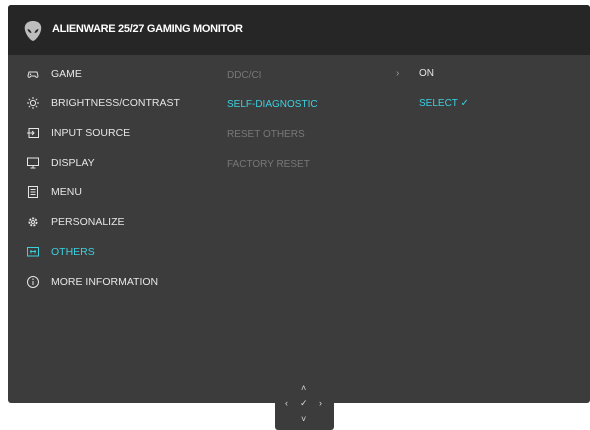  Describe the element at coordinates (33, 192) in the screenshot. I see `menu-icon` at that location.